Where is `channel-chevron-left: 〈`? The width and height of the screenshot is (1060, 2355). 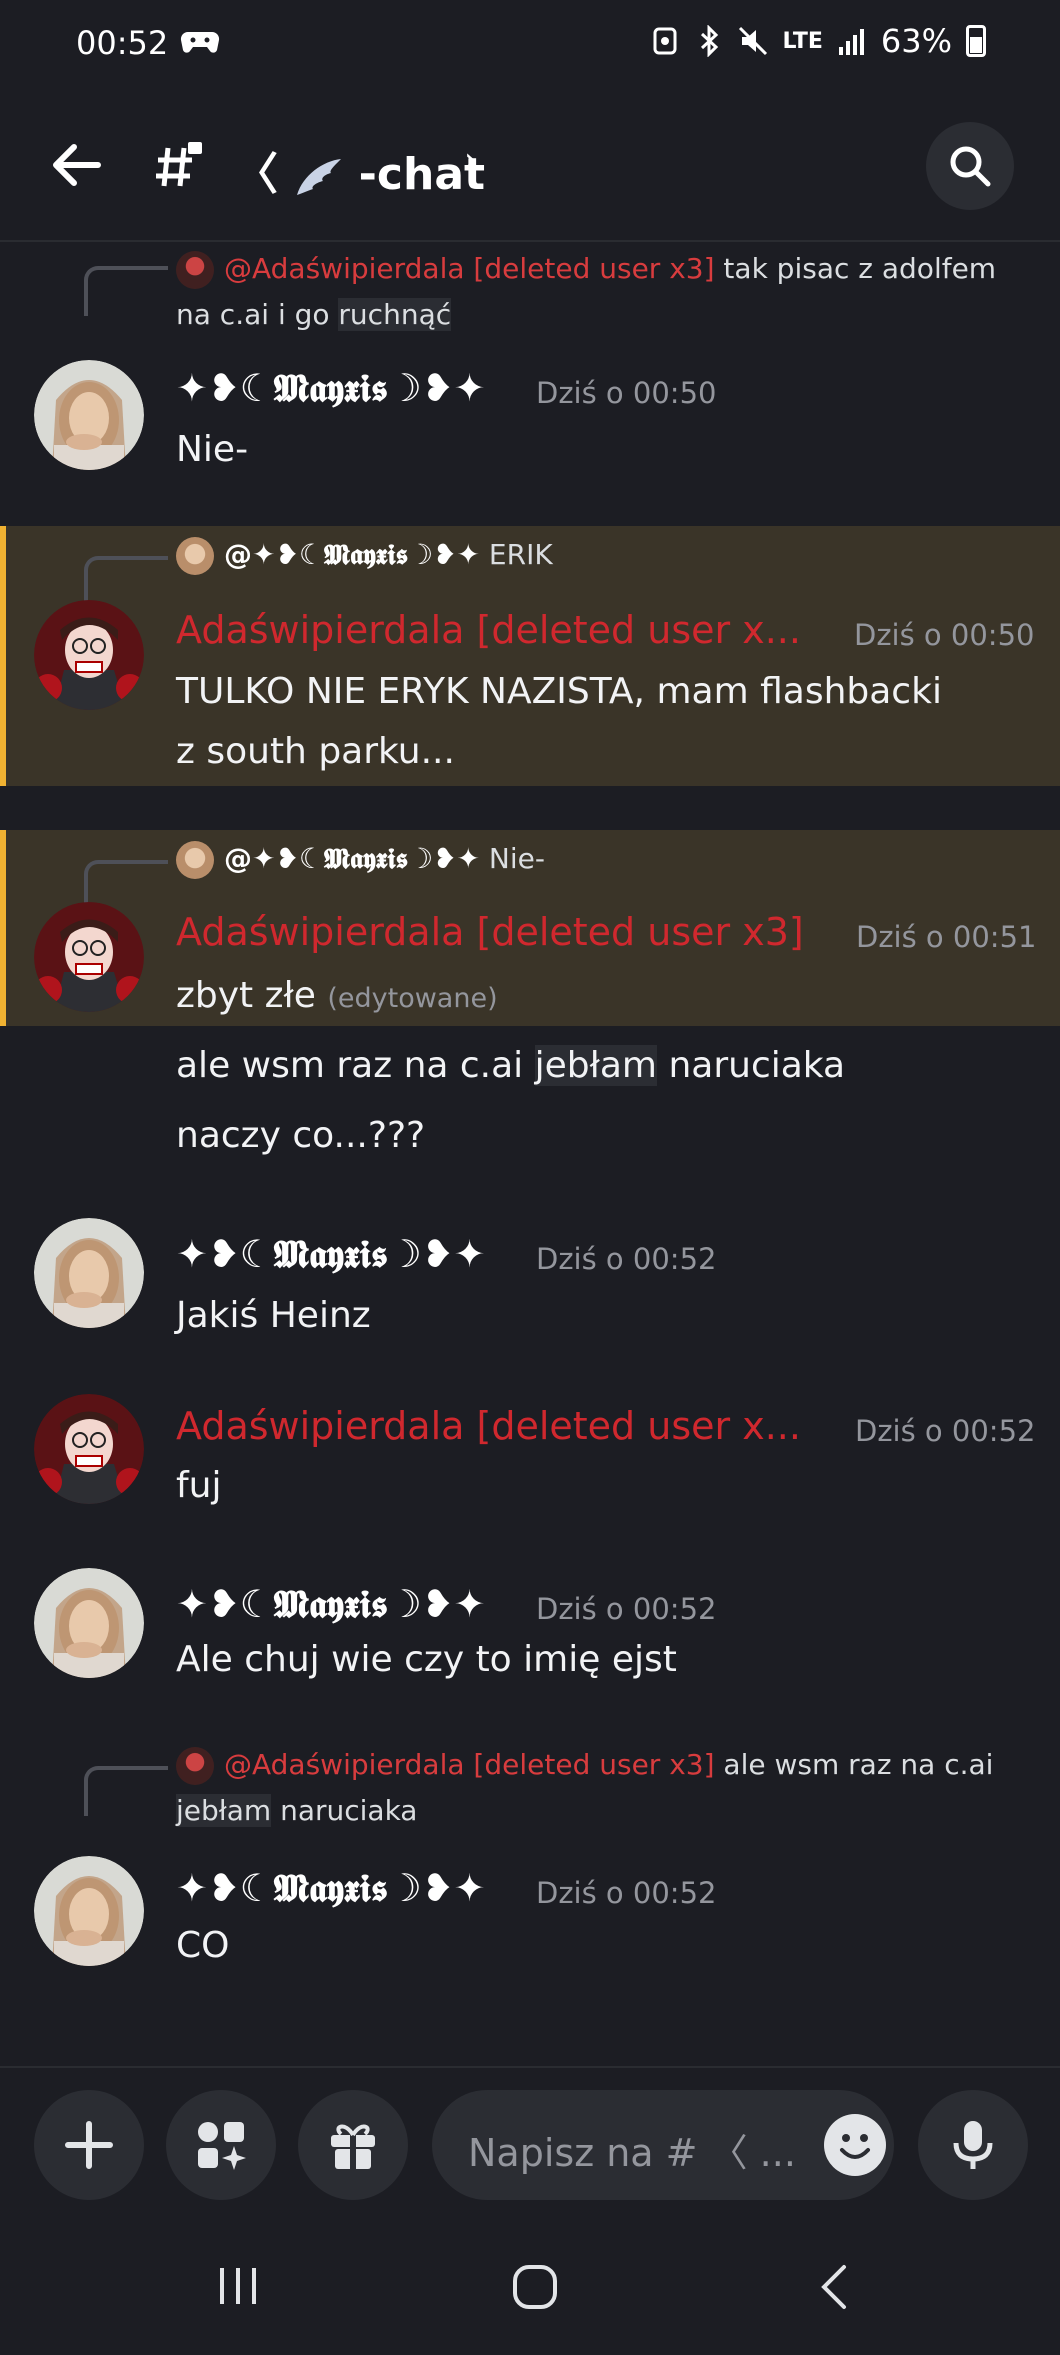 channel-chevron-left: 〈 is located at coordinates (256, 174).